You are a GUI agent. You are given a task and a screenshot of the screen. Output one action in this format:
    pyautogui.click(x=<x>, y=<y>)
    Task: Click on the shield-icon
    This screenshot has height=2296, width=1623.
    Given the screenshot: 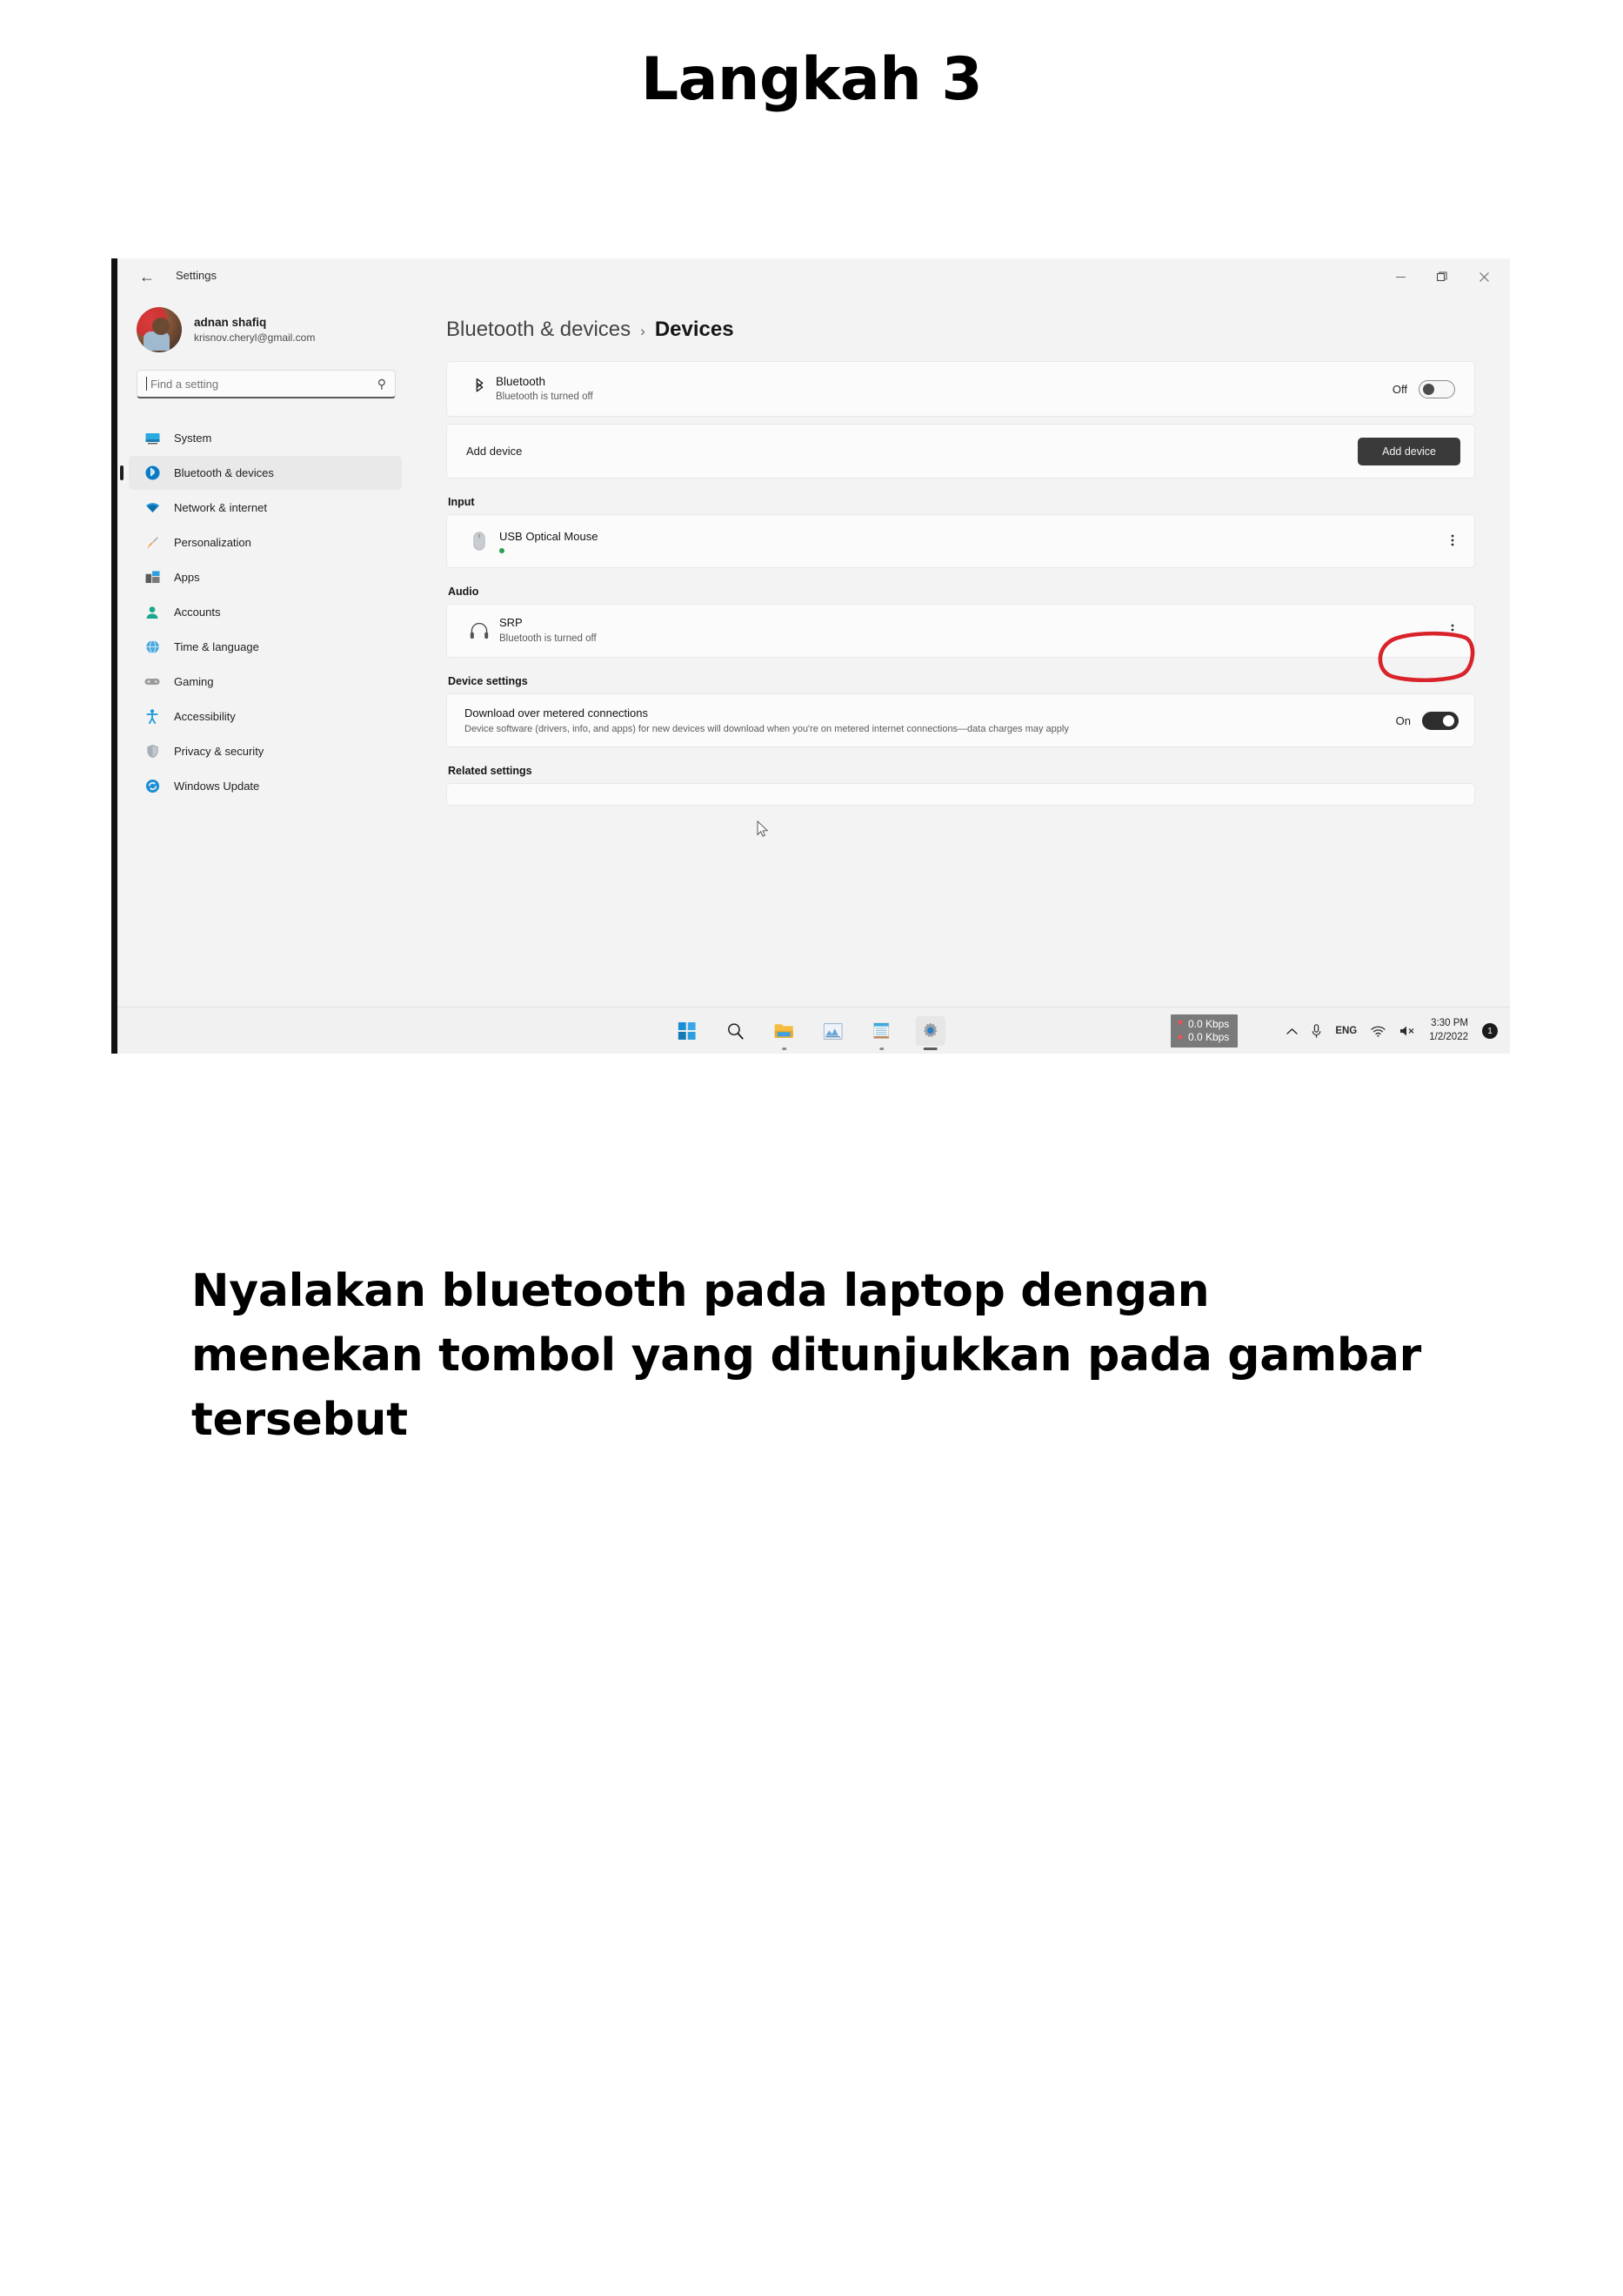 What is the action you would take?
    pyautogui.click(x=152, y=752)
    